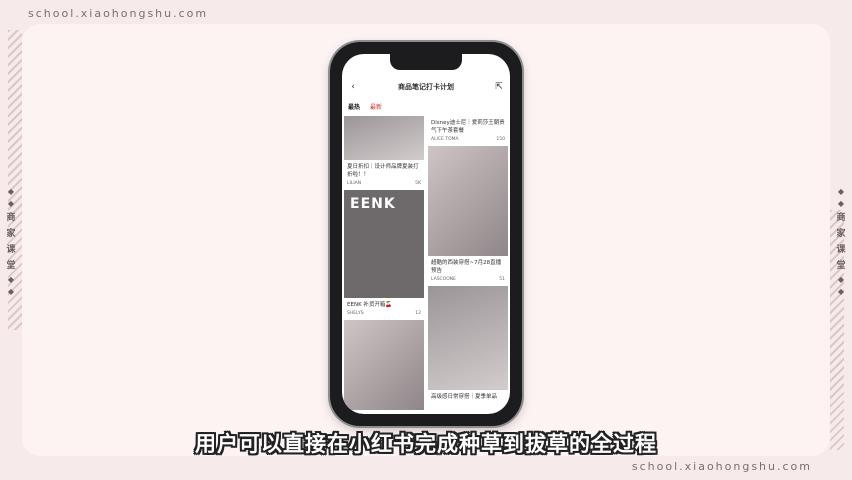 The width and height of the screenshot is (852, 480). What do you see at coordinates (468, 266) in the screenshot?
I see `note-caption: 超酷的西装穿搭~7月28直播预告` at bounding box center [468, 266].